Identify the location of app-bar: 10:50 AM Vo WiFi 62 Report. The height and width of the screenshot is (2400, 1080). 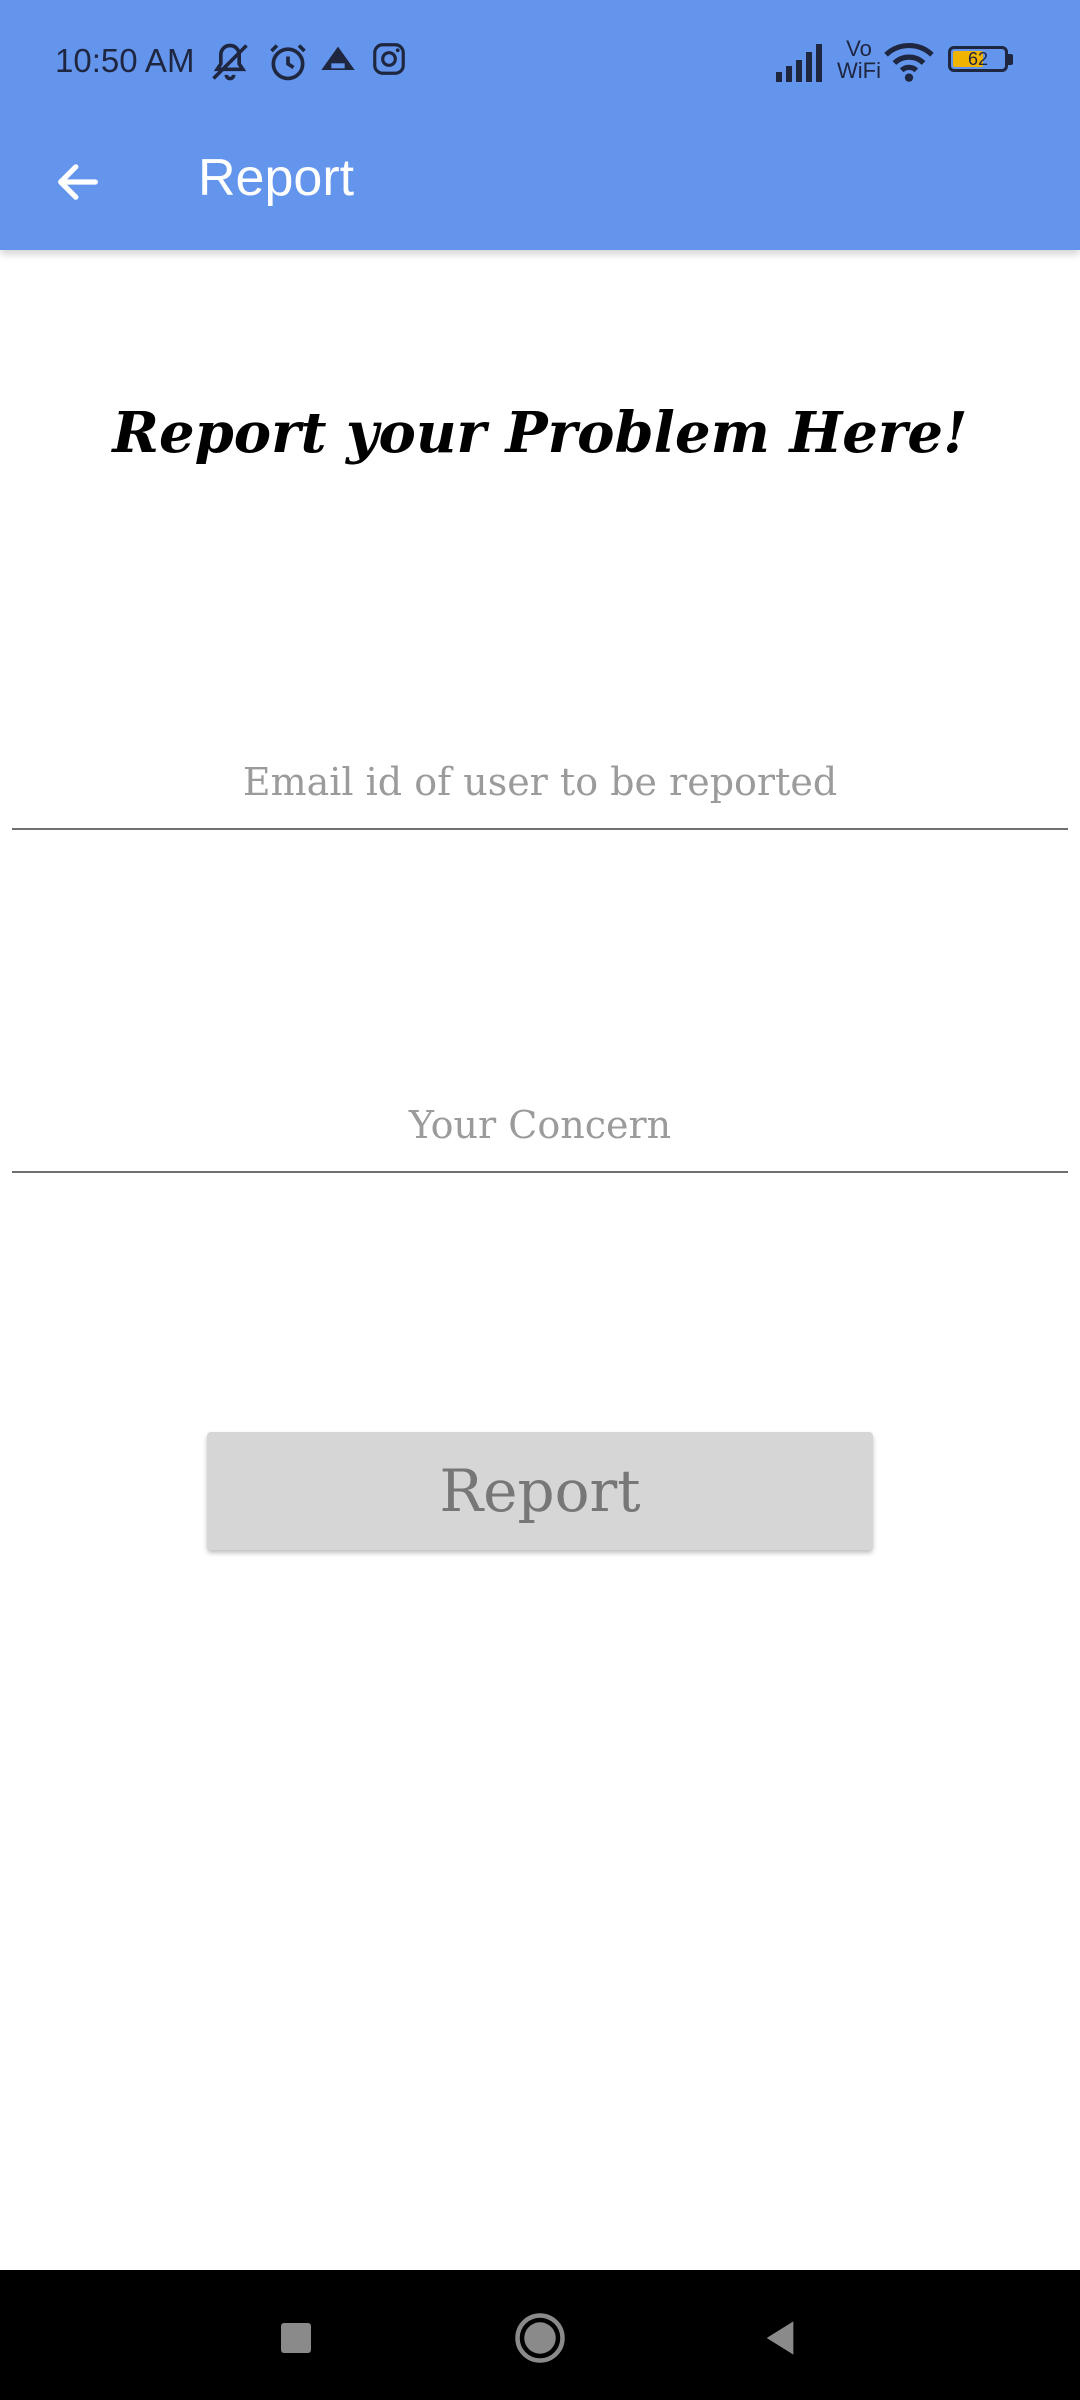
(540, 125).